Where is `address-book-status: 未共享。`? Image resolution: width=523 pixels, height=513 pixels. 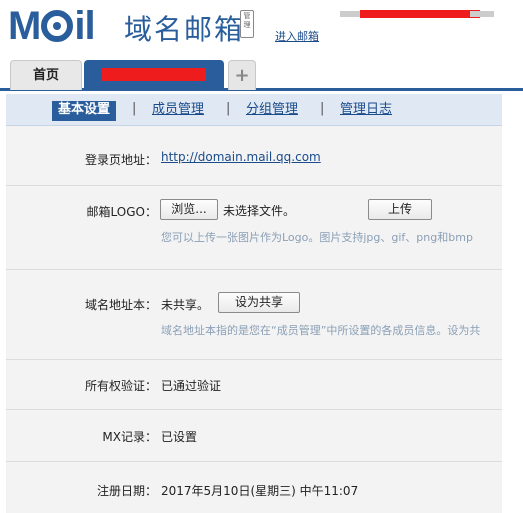
address-book-status: 未共享。 is located at coordinates (185, 305).